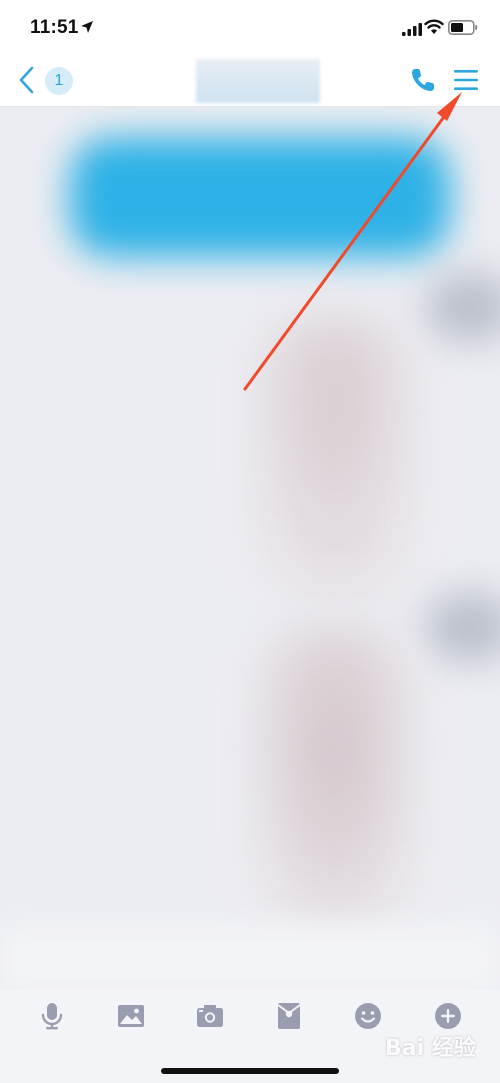  Describe the element at coordinates (448, 1016) in the screenshot. I see `plus-icon` at that location.